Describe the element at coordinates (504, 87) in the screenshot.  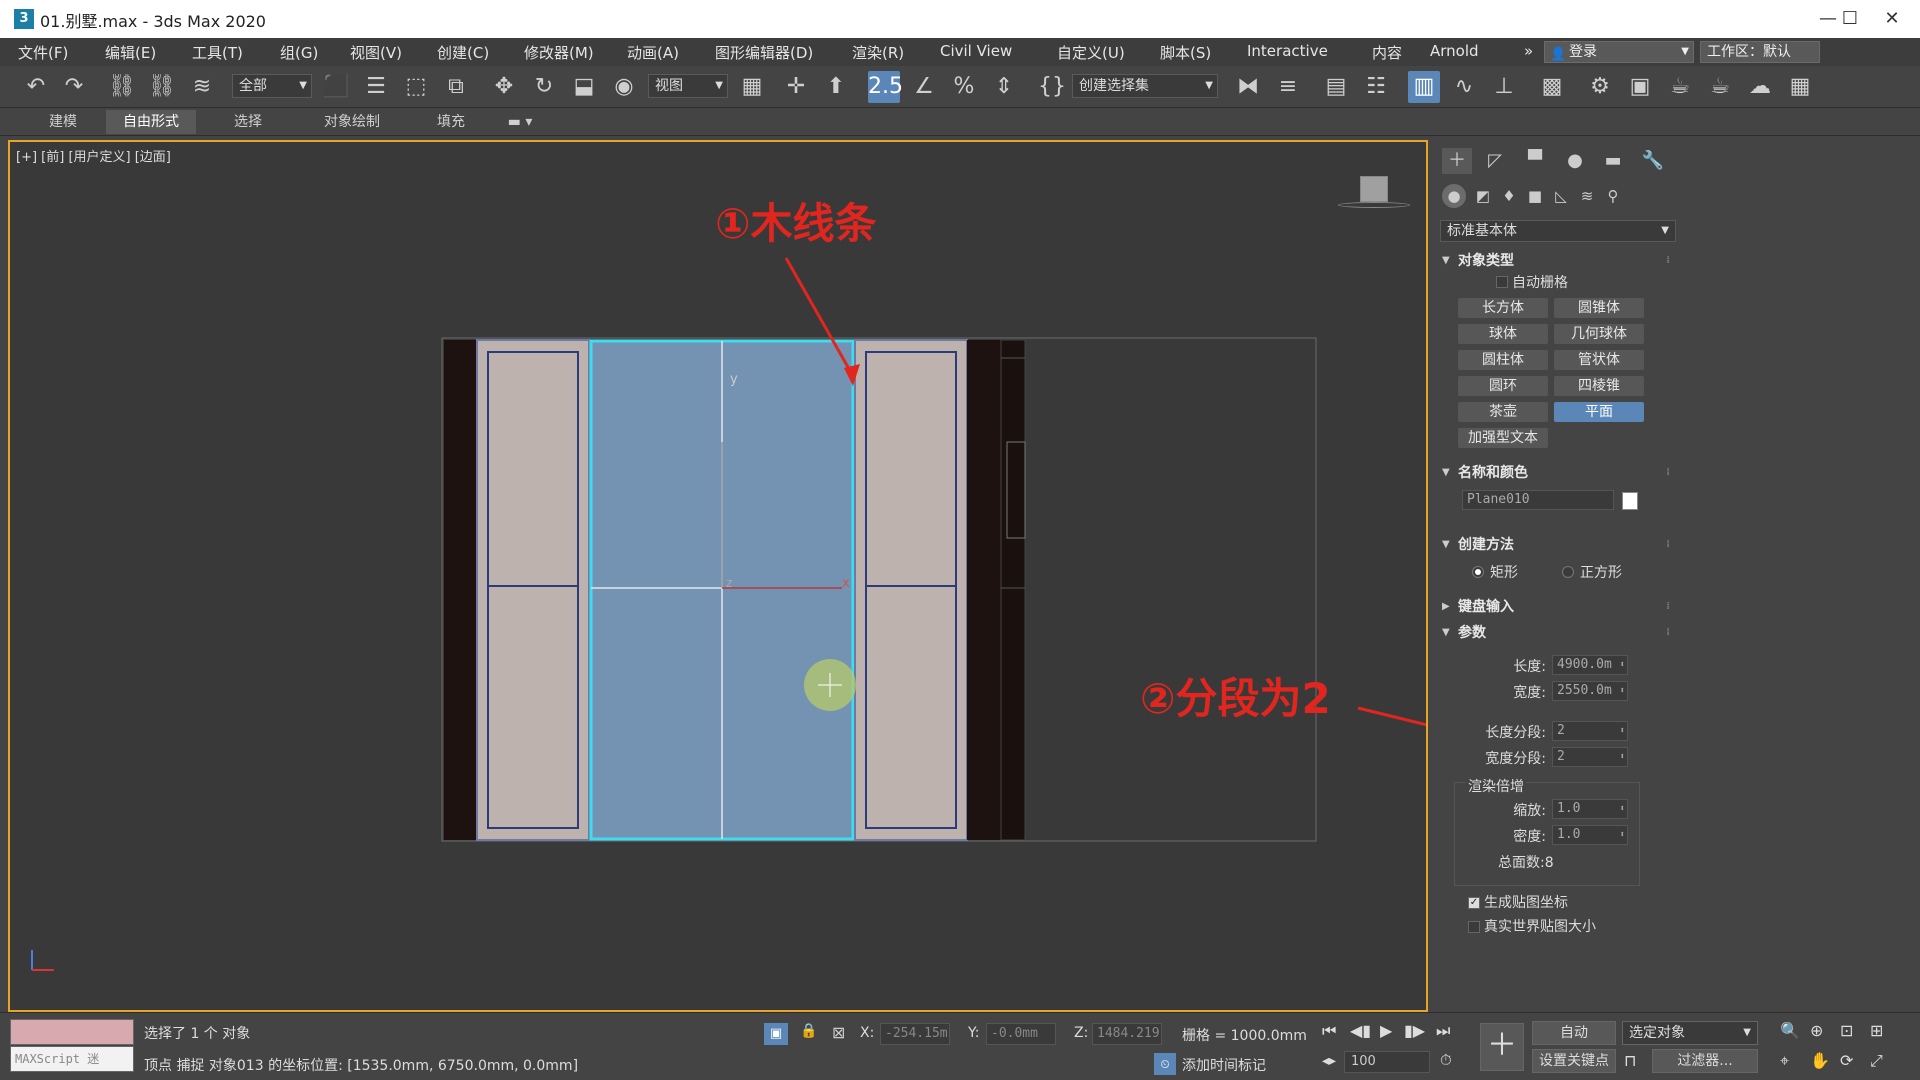
I see `move-icon: ✥` at that location.